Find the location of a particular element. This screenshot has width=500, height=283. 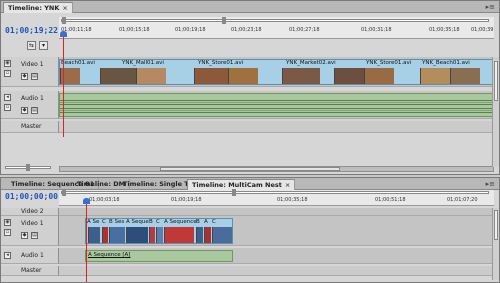

audio-clip: A Sequence [A] is located at coordinates (159, 256).